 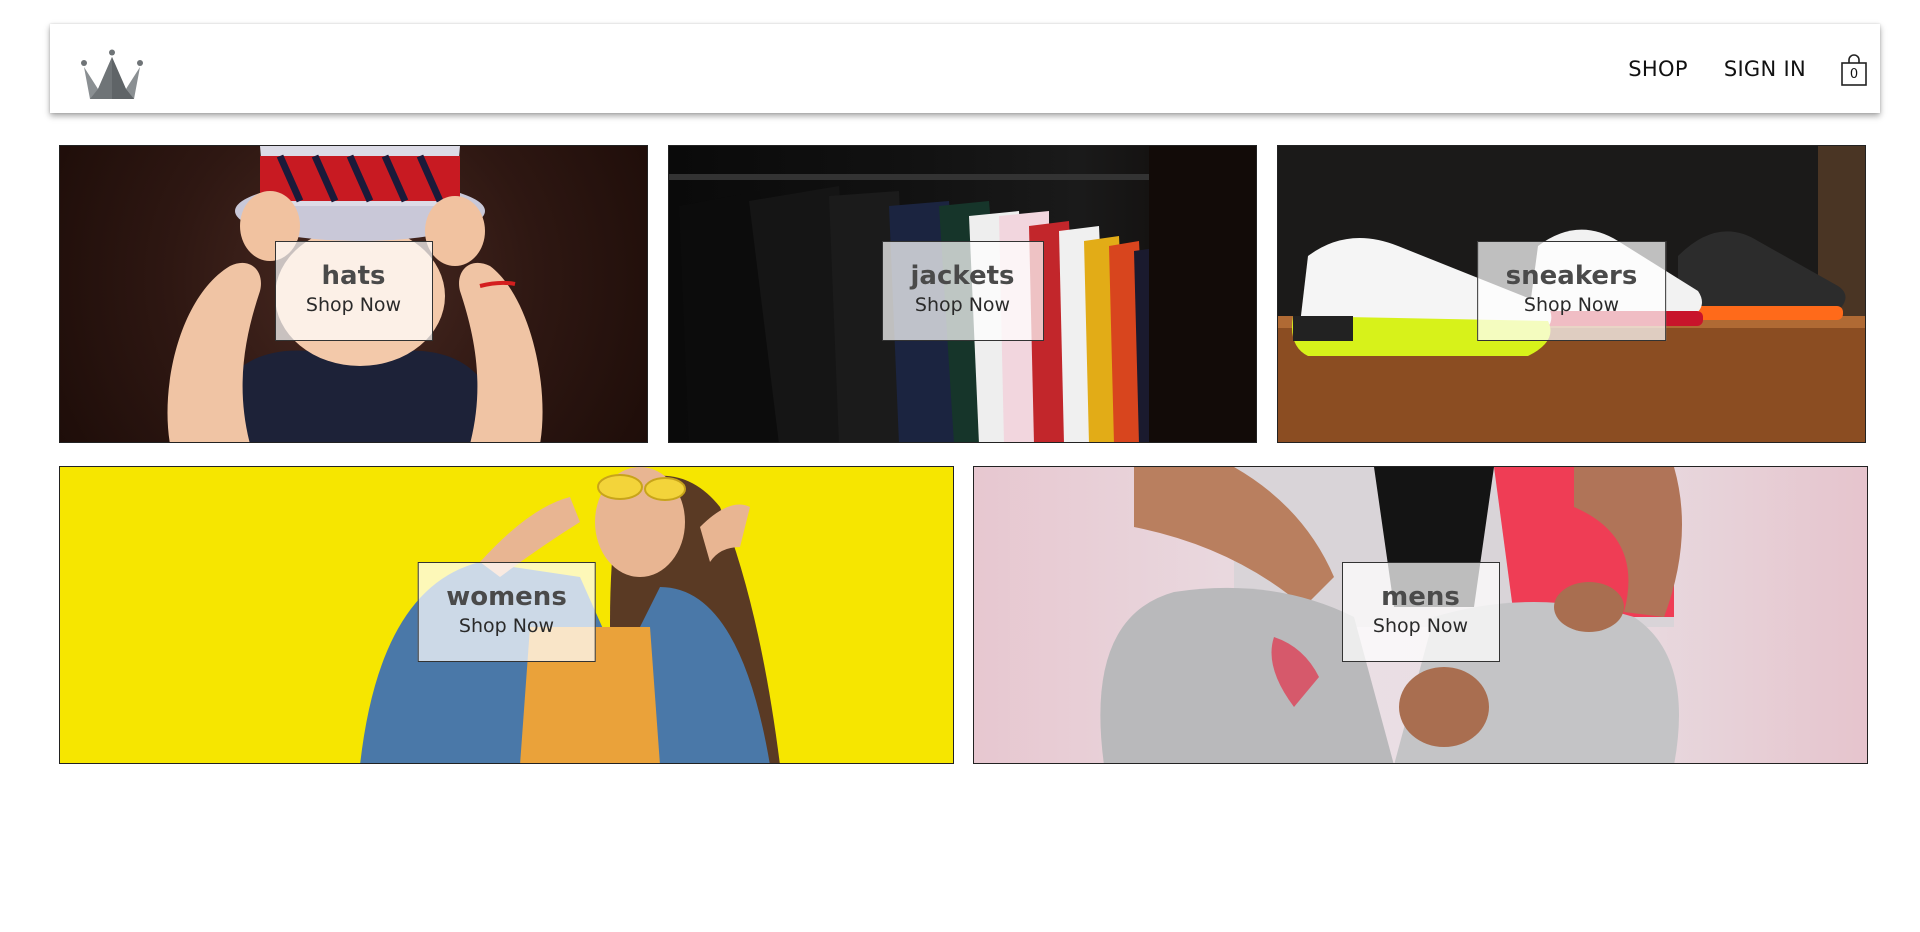 I want to click on category-title: mens, so click(x=1420, y=597).